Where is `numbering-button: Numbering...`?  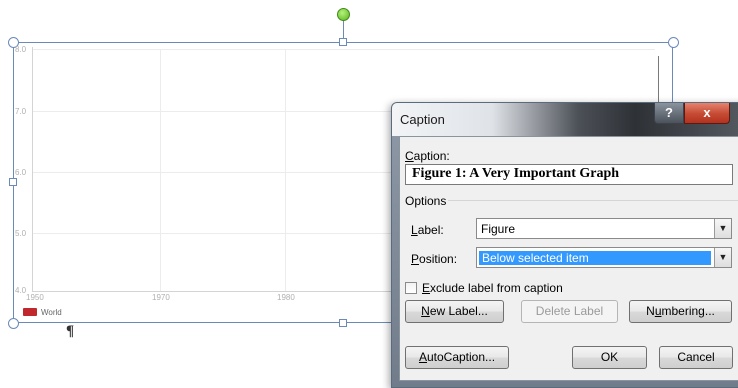
numbering-button: Numbering... is located at coordinates (680, 311).